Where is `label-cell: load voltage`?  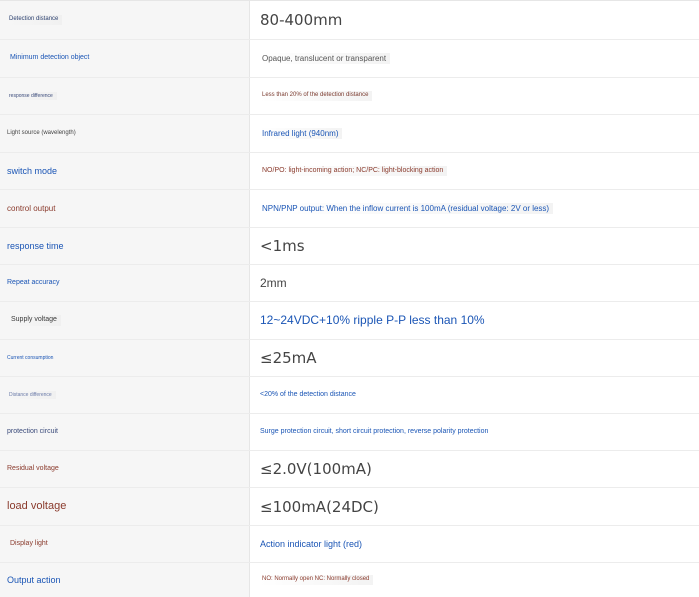
label-cell: load voltage is located at coordinates (125, 506).